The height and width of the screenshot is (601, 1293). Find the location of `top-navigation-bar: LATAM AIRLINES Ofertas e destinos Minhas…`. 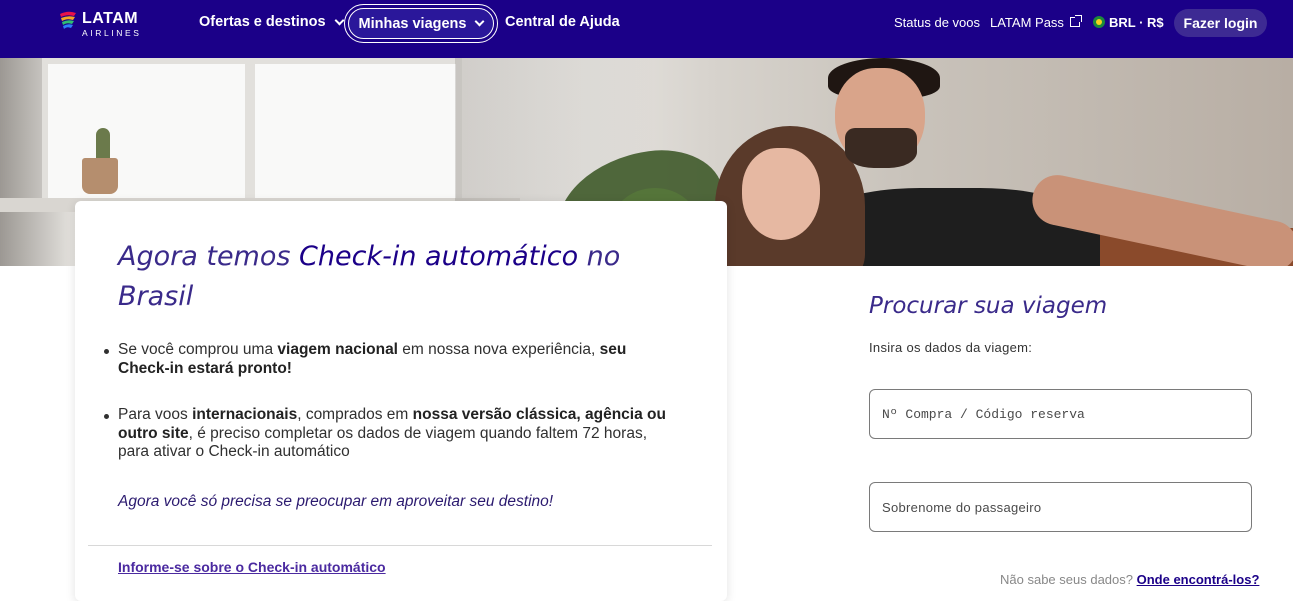

top-navigation-bar: LATAM AIRLINES Ofertas e destinos Minhas… is located at coordinates (646, 29).